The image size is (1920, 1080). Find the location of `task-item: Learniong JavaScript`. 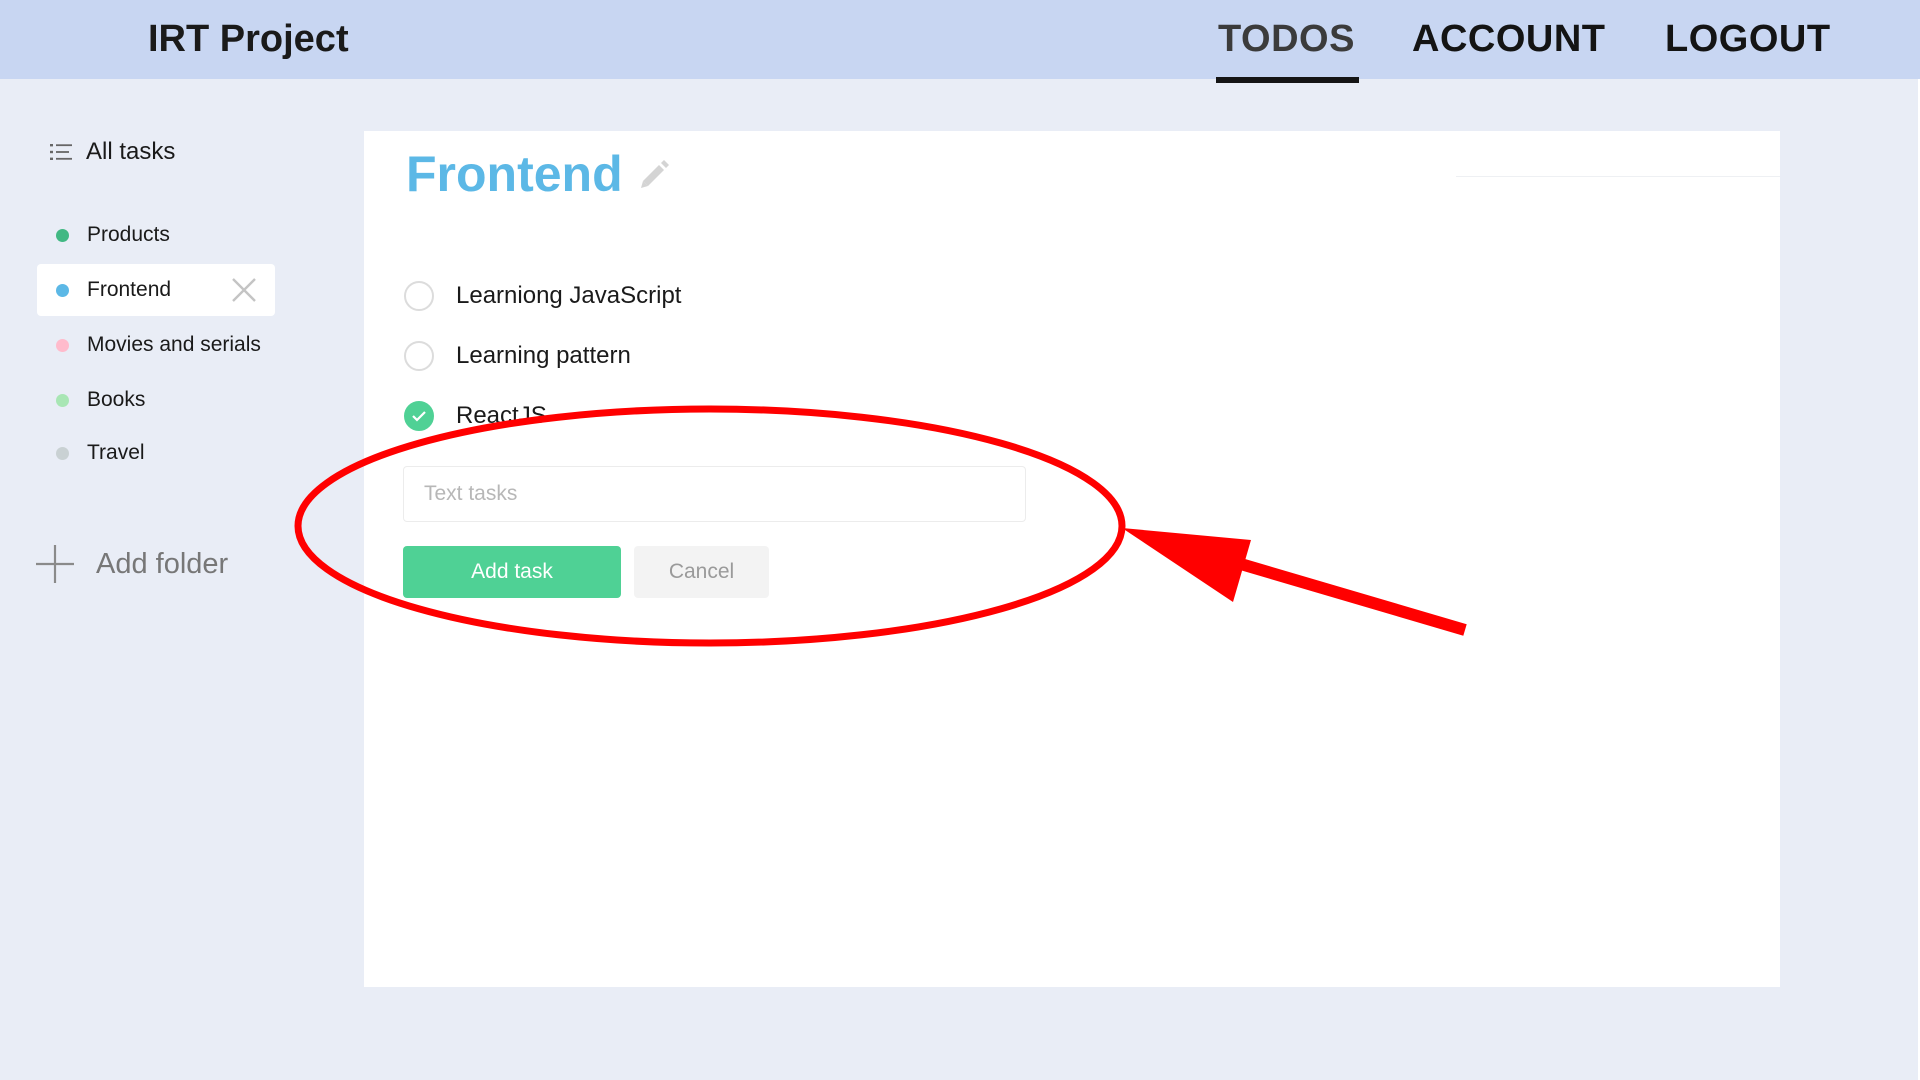

task-item: Learniong JavaScript is located at coordinates (542, 296).